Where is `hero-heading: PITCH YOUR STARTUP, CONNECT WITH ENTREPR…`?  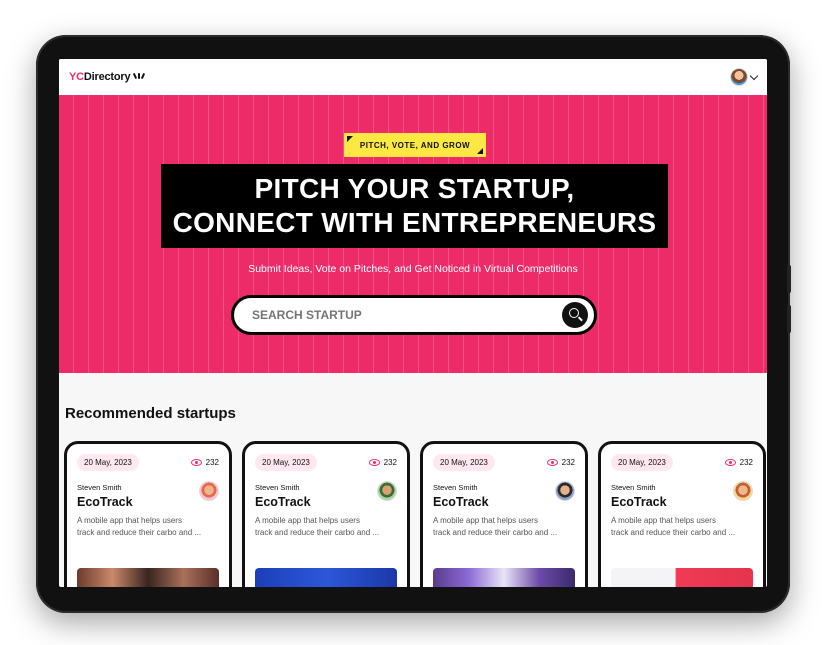
hero-heading: PITCH YOUR STARTUP, CONNECT WITH ENTREPR… is located at coordinates (414, 206).